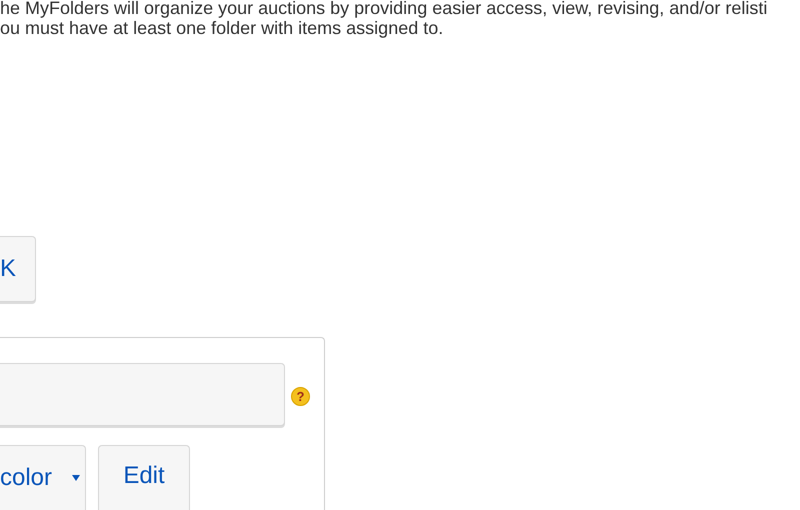 The height and width of the screenshot is (510, 800). Describe the element at coordinates (144, 477) in the screenshot. I see `edit-button: Edit` at that location.